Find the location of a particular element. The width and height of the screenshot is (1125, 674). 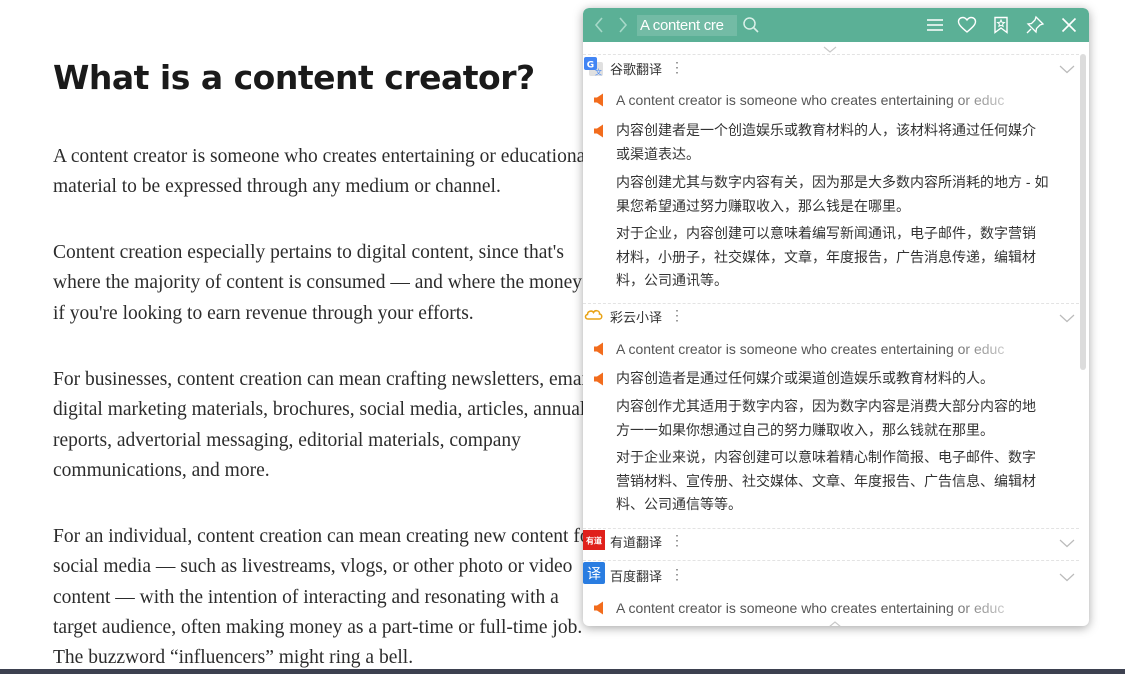

back-arrow-icon is located at coordinates (599, 25).